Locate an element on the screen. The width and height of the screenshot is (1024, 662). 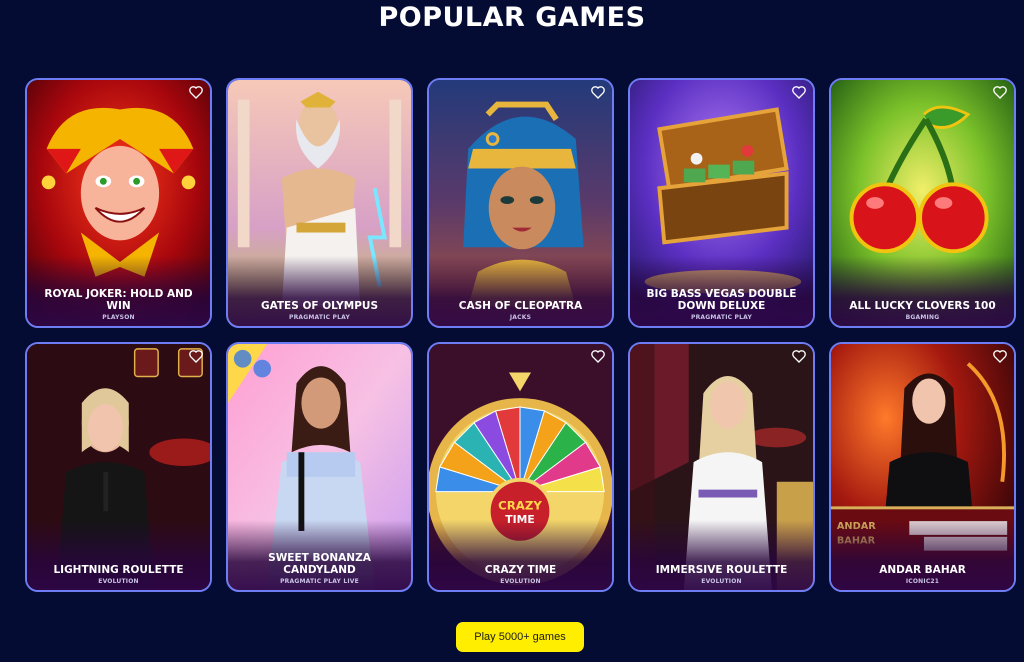
game-title: CRAZY TIME is located at coordinates (520, 570).